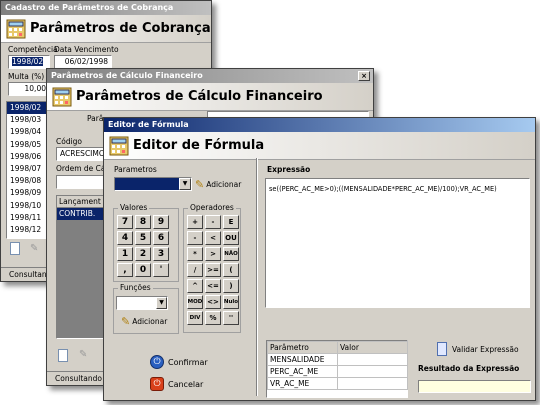 Image resolution: width=540 pixels, height=405 pixels. What do you see at coordinates (210, 76) in the screenshot?
I see `titlebar: Parâmetros de Cálculo Financeiro ×` at bounding box center [210, 76].